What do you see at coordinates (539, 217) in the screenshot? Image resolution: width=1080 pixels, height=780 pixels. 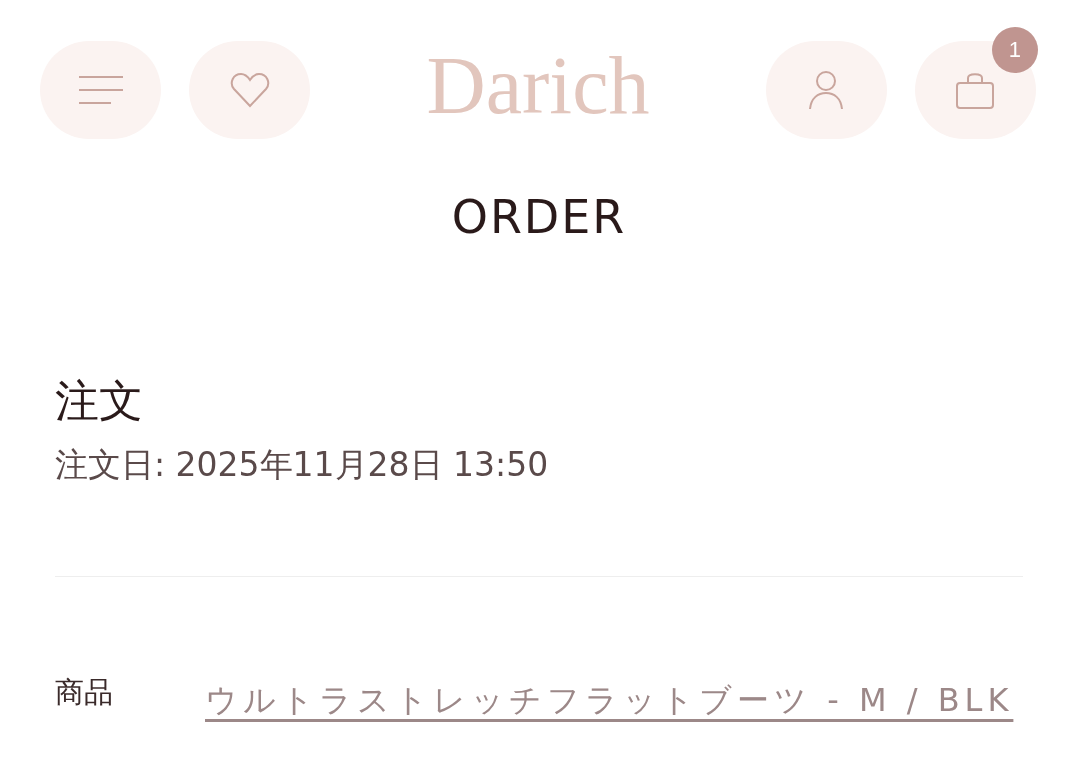 I see `page-title: ORDER` at bounding box center [539, 217].